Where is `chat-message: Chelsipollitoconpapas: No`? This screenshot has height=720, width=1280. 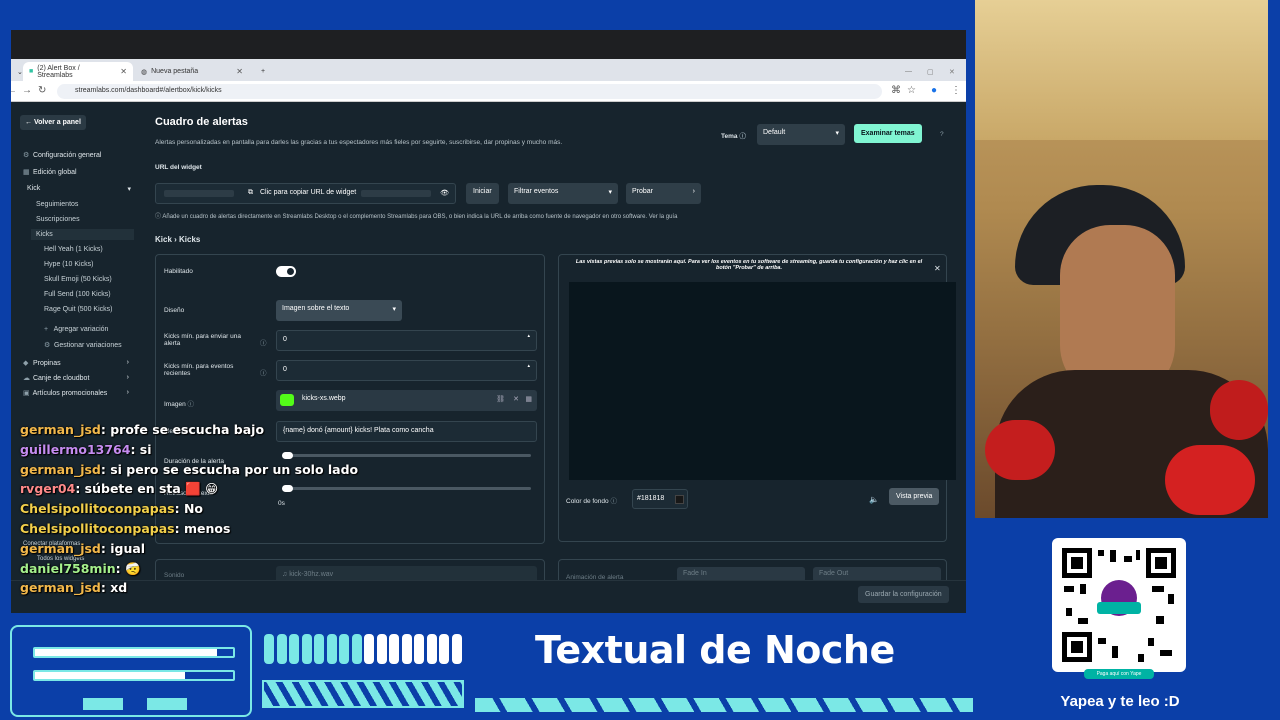
chat-message: Chelsipollitoconpapas: No is located at coordinates (200, 509).